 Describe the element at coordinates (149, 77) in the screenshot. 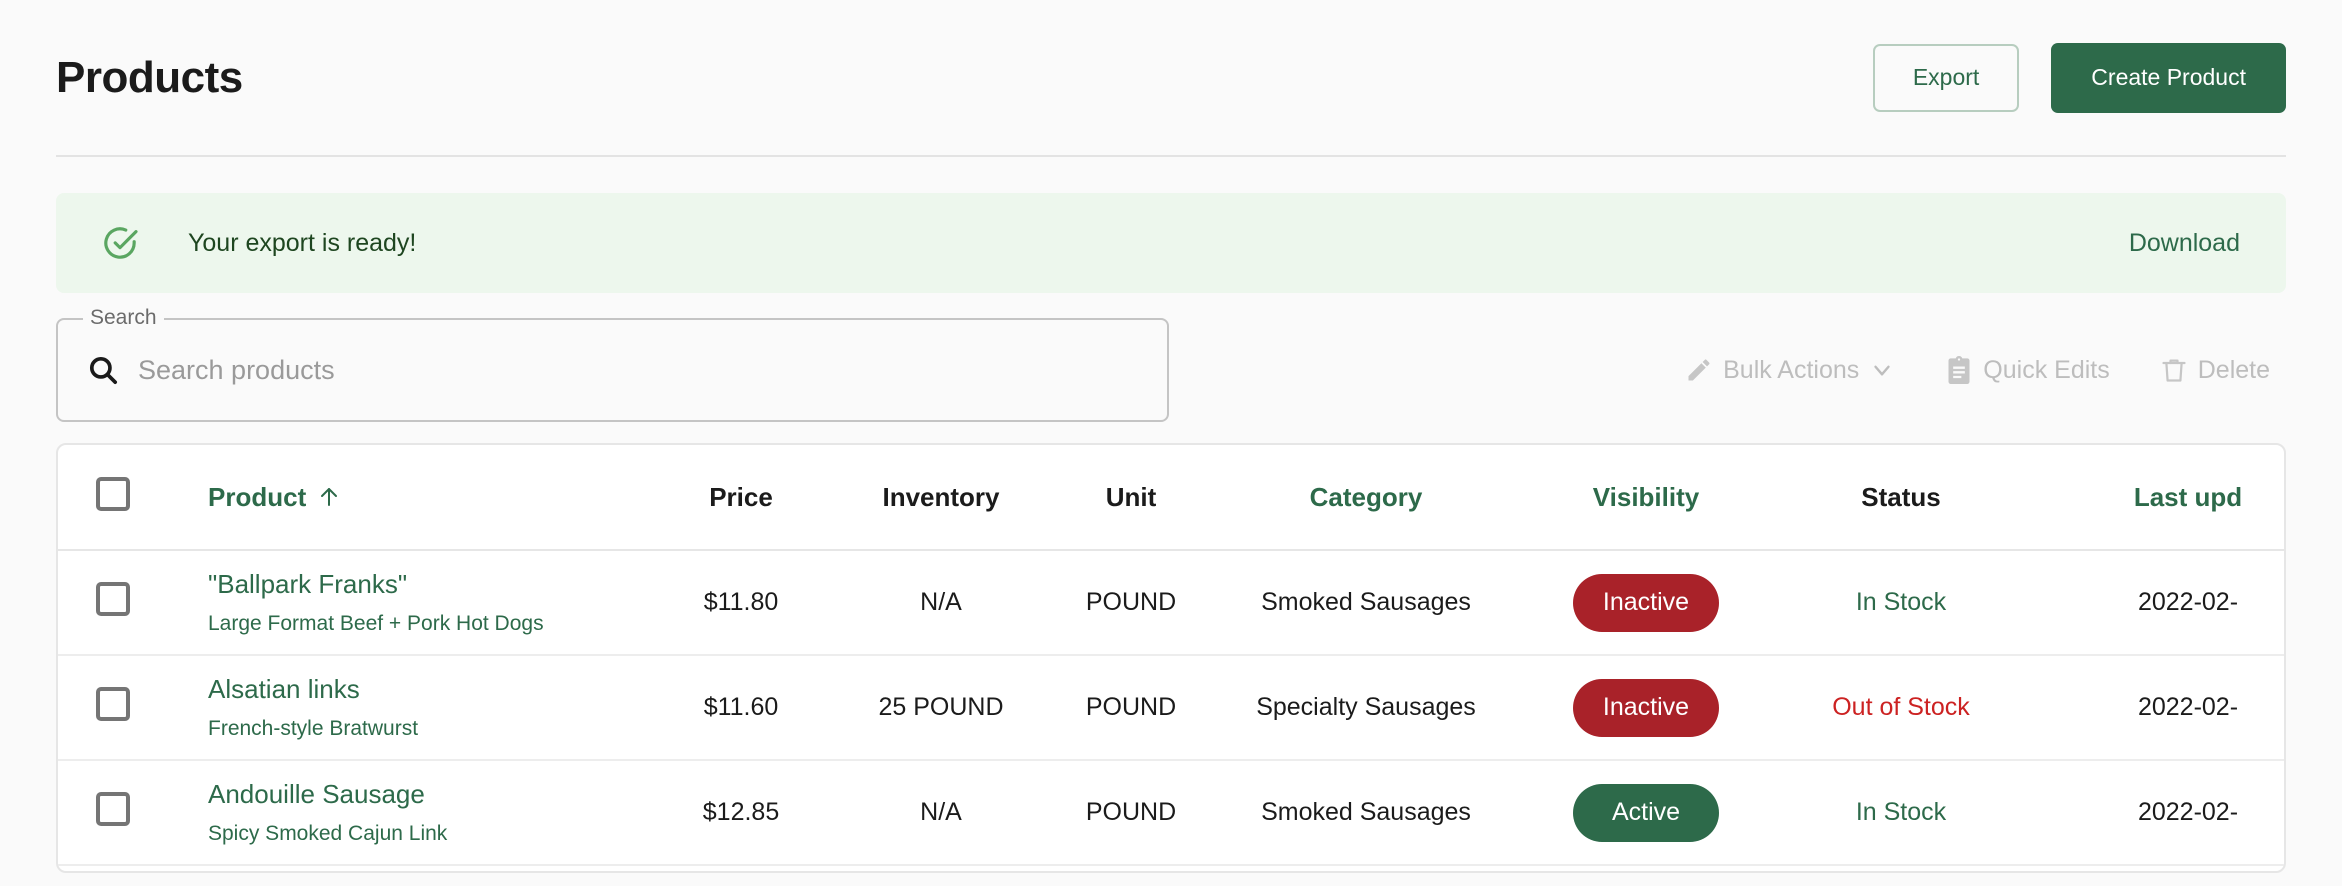

I see `page-title: Products` at that location.